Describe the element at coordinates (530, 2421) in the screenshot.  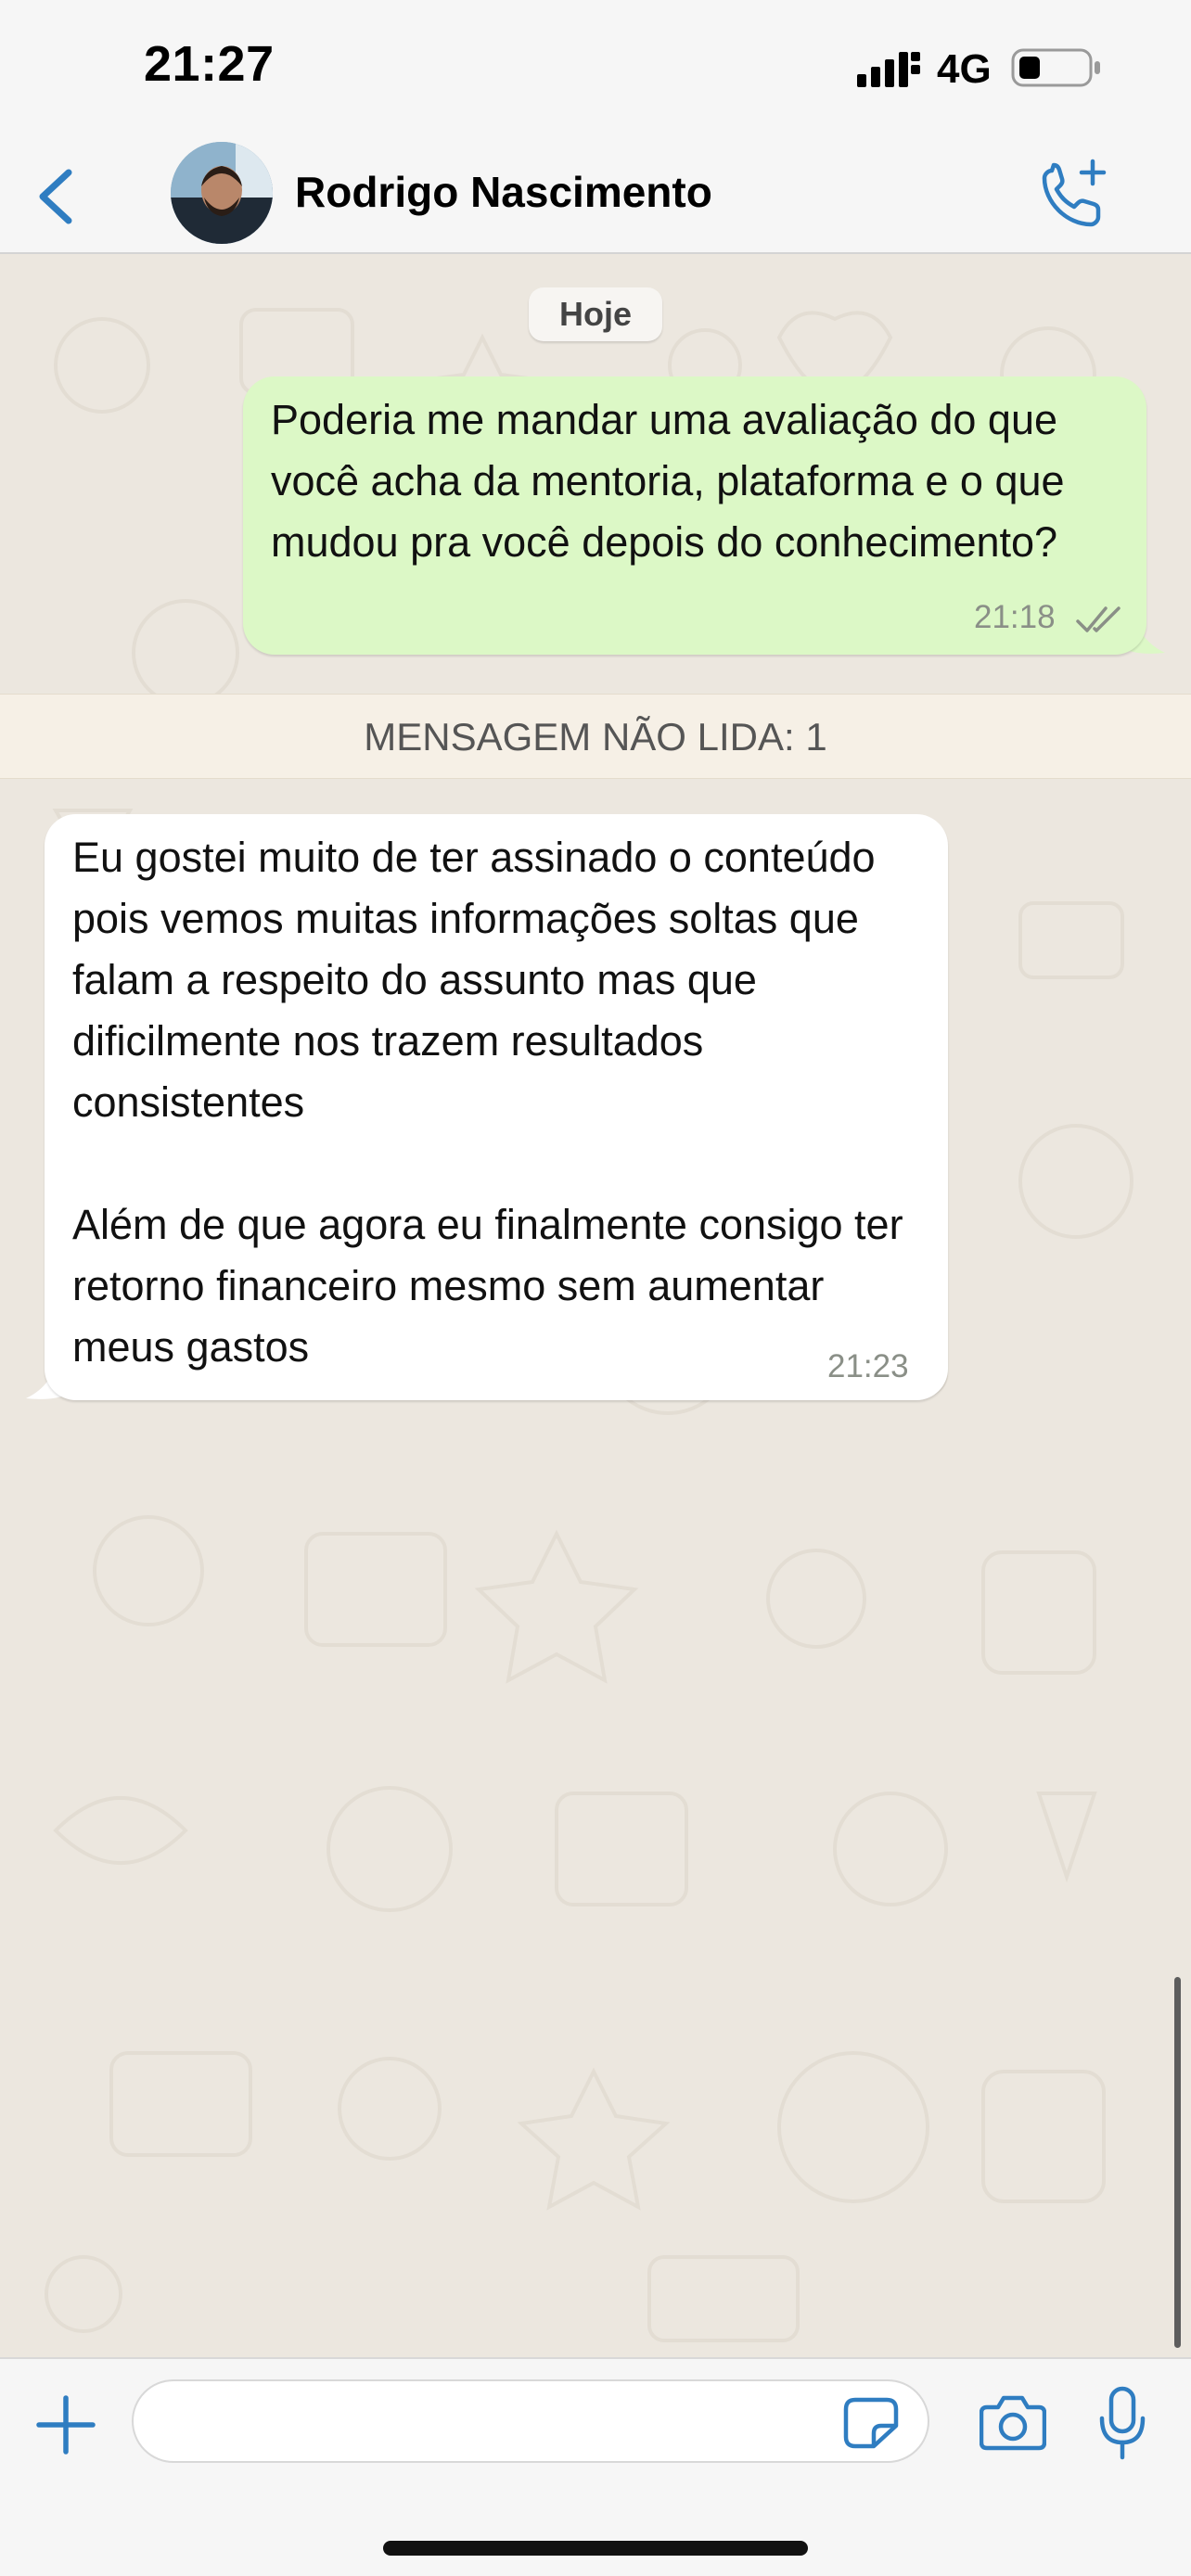
I see `message-input` at that location.